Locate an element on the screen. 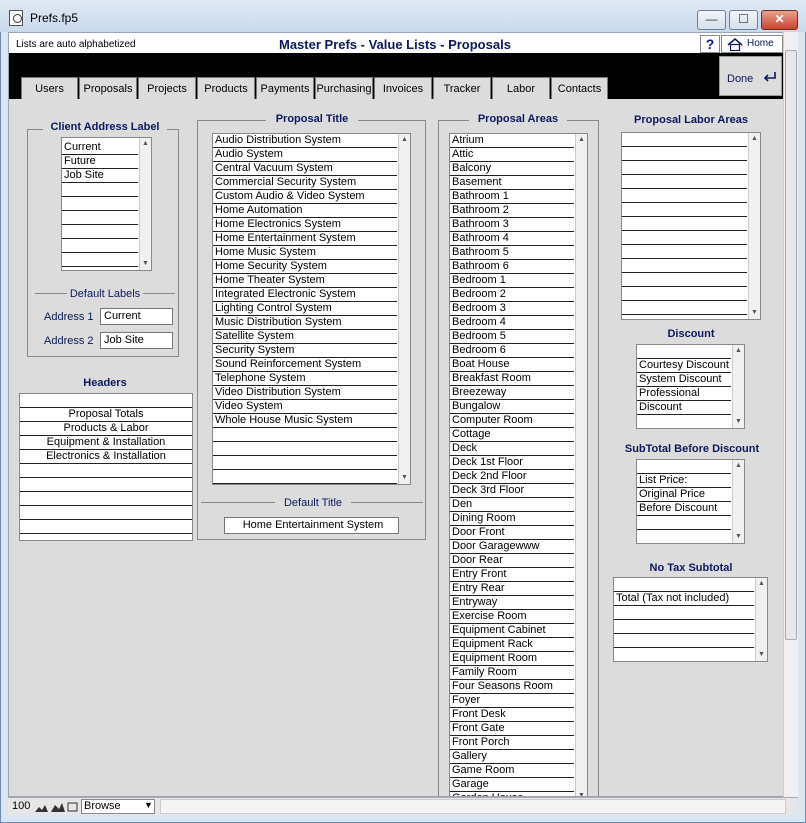 This screenshot has width=806, height=823. list-item: Lighting Control System is located at coordinates (305, 309).